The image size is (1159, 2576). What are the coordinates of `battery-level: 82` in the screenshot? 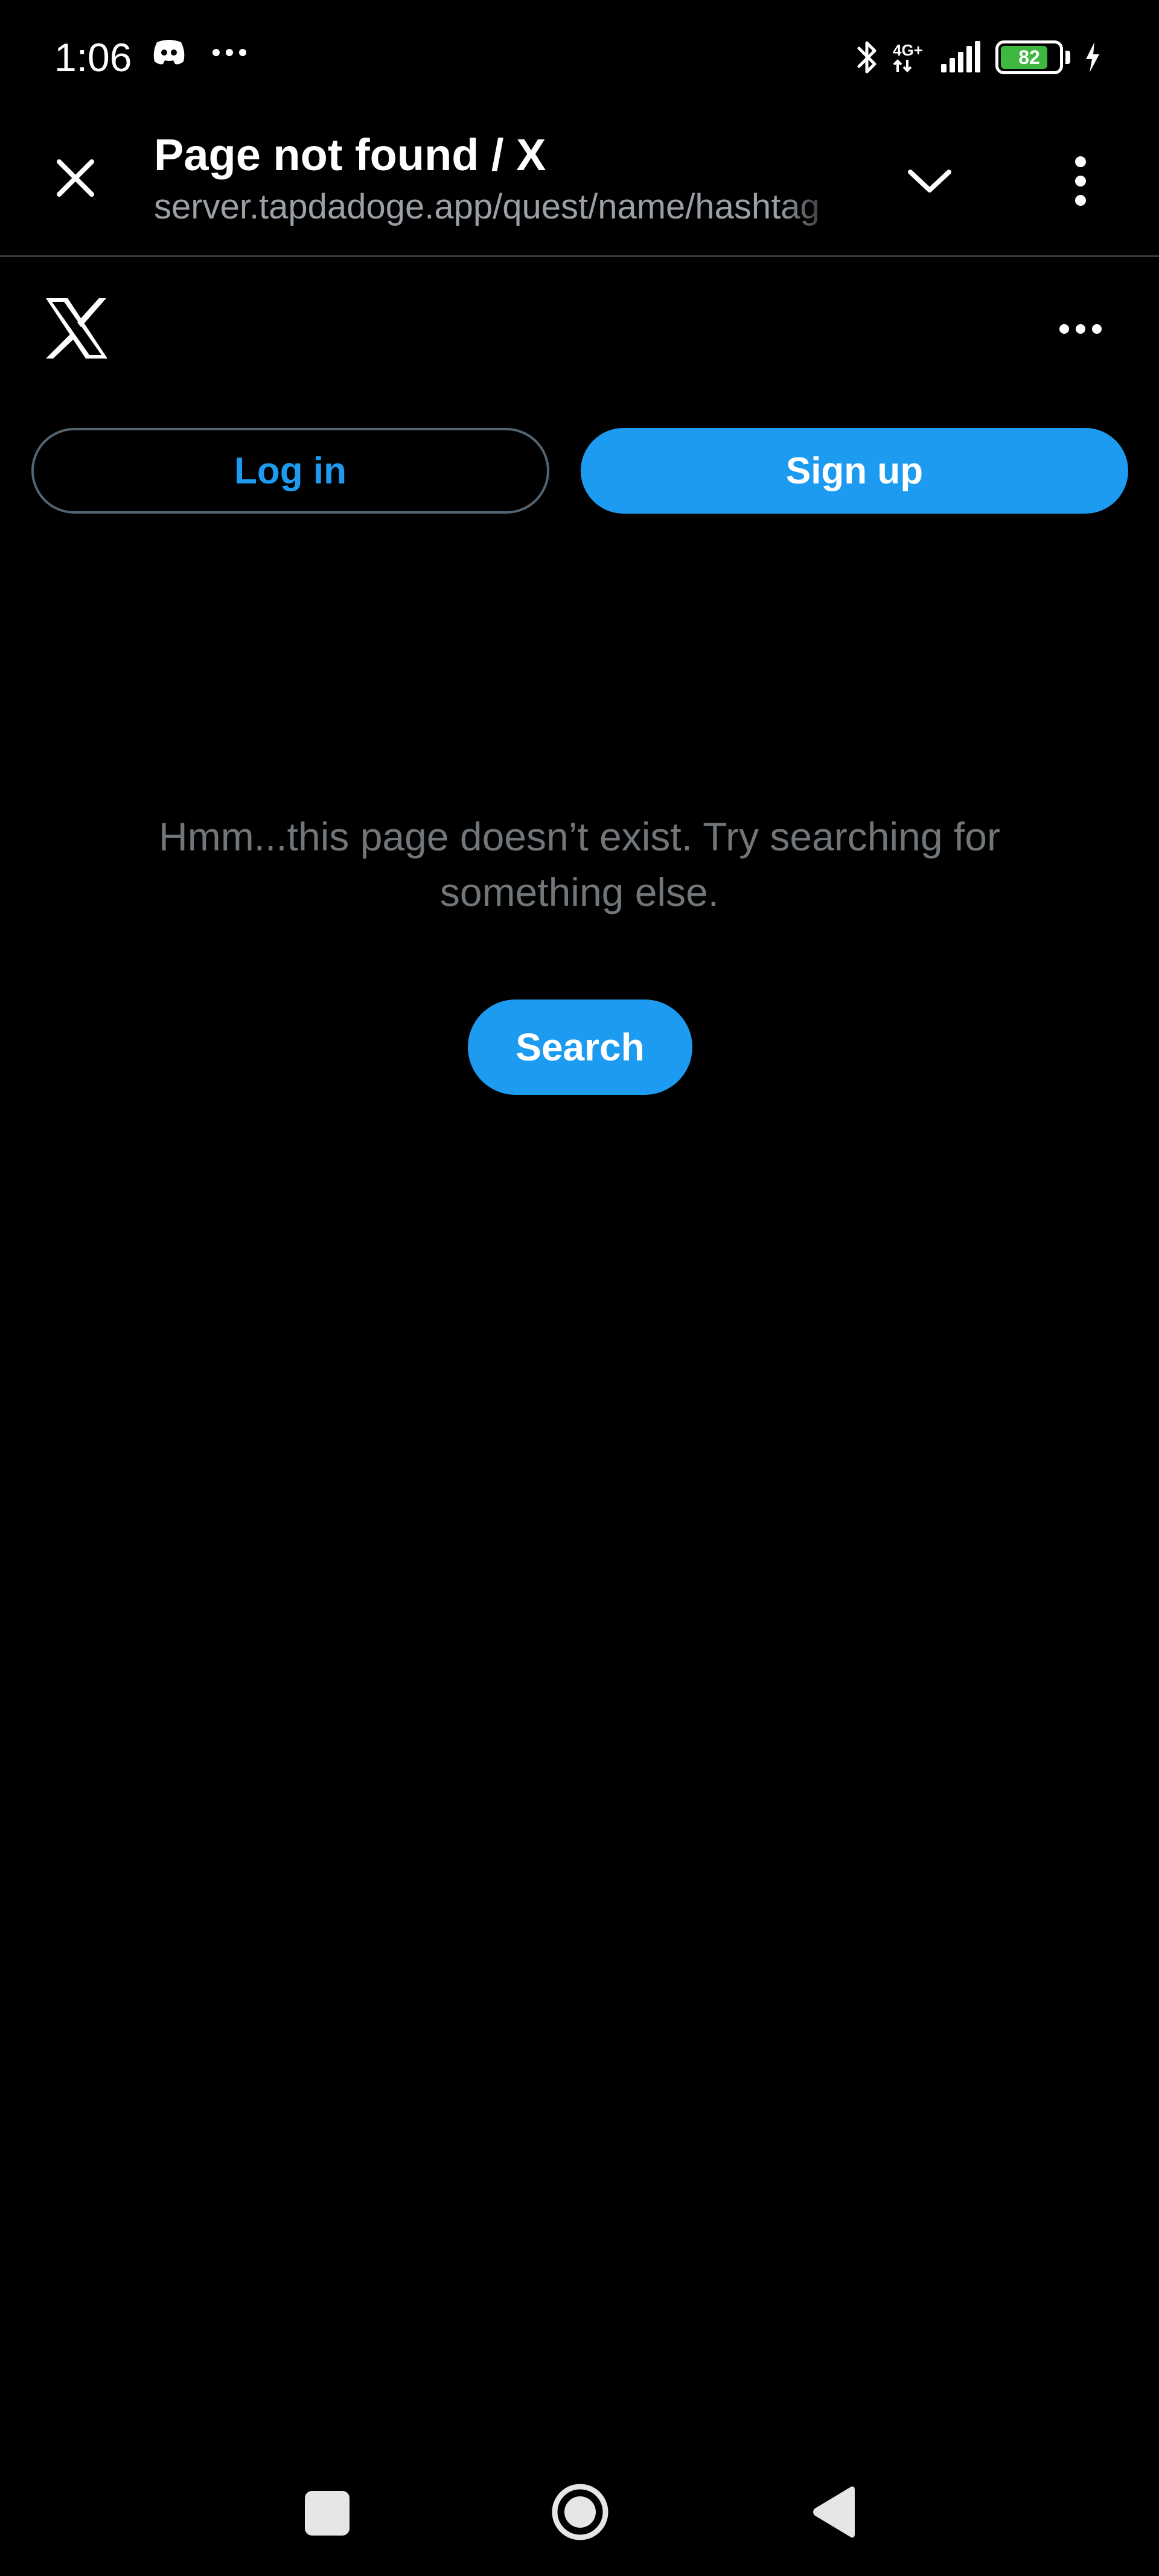 It's located at (1029, 57).